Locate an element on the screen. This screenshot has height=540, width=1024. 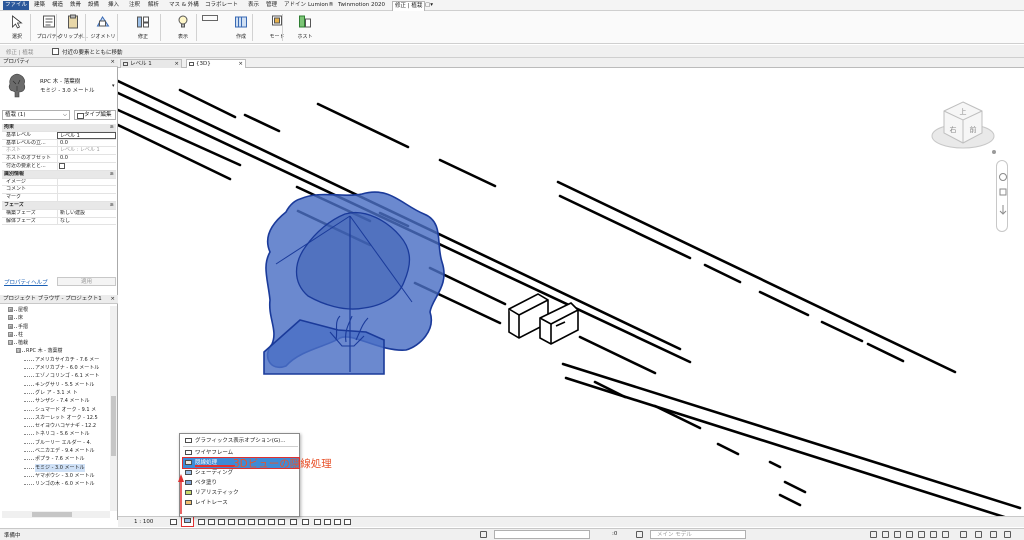
menu-tab: 構造 is located at coordinates (57, 5).